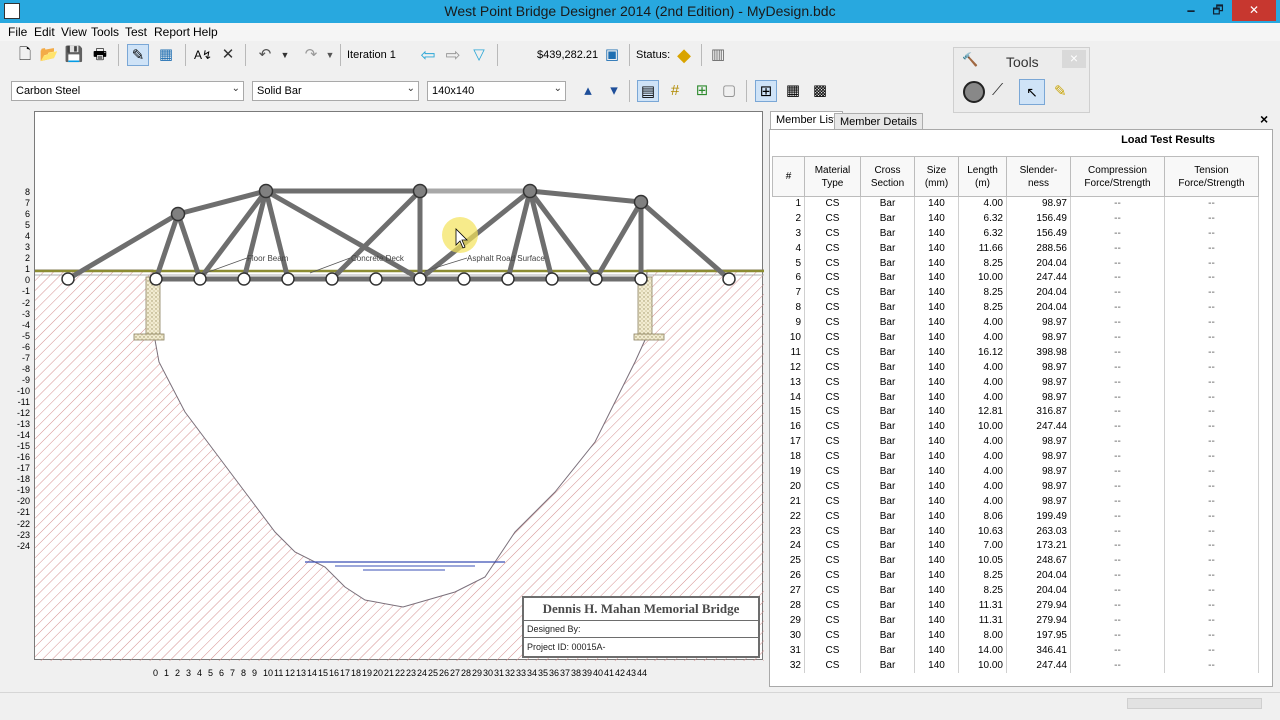  Describe the element at coordinates (997, 91) in the screenshot. I see `member-tool-icon: ⟋` at that location.